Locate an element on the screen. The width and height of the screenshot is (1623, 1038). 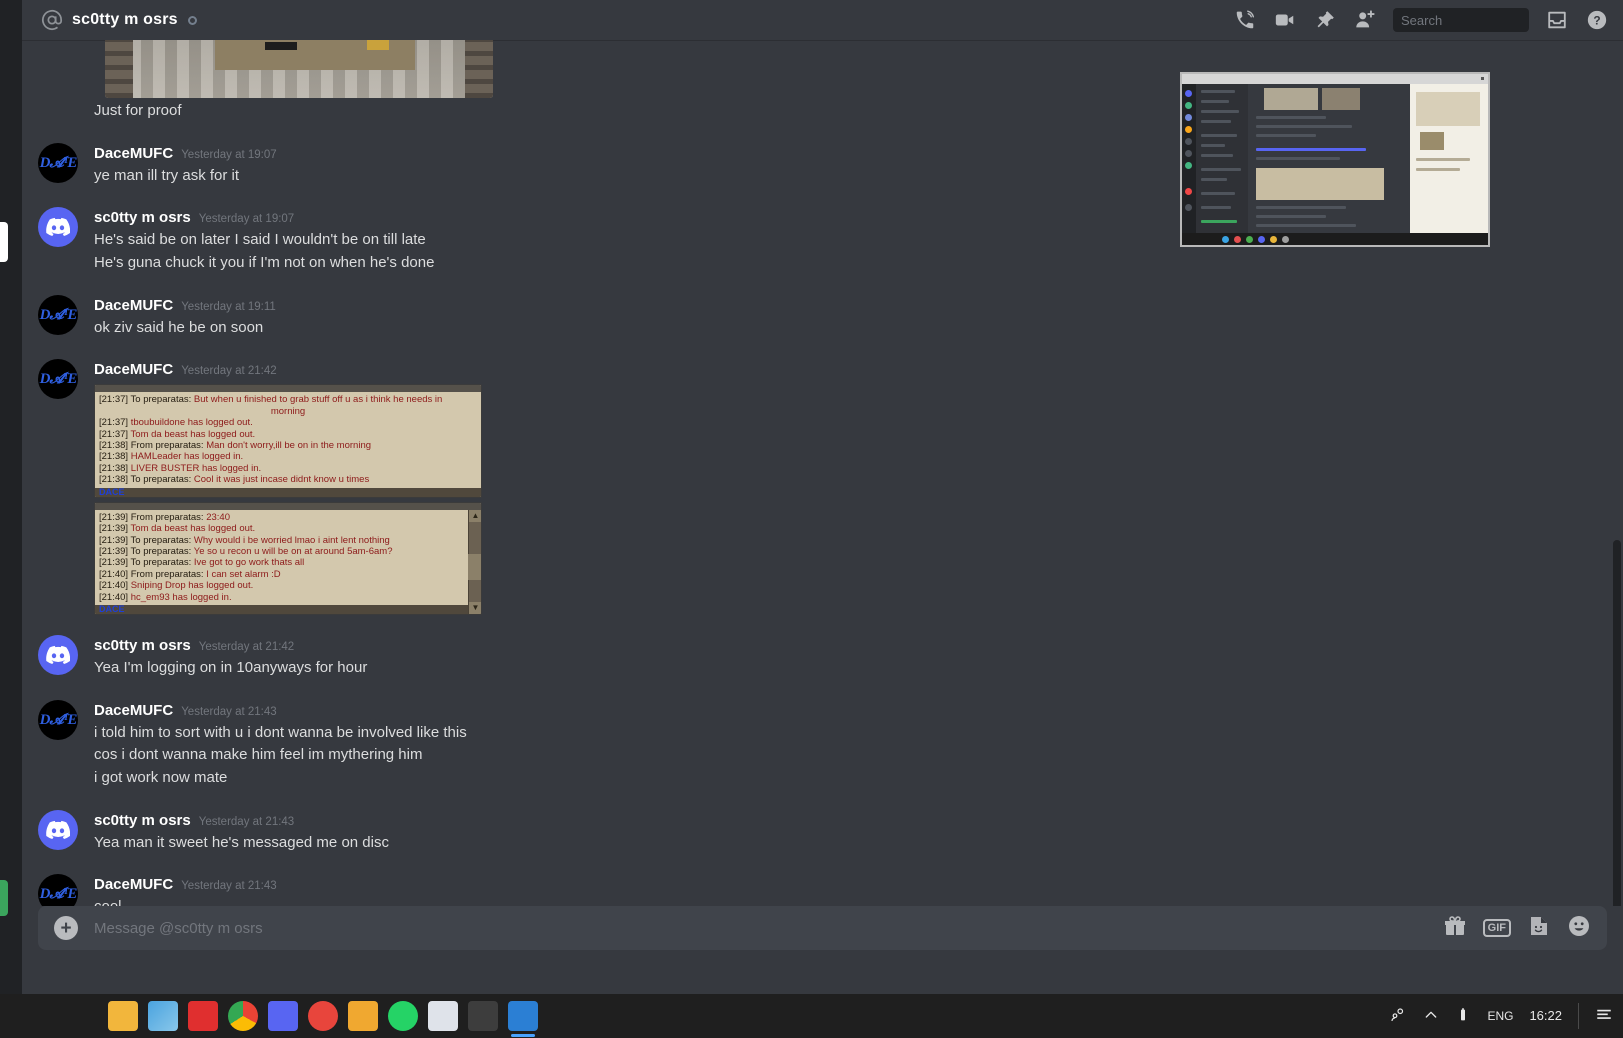
inbox-icon is located at coordinates (1557, 20).